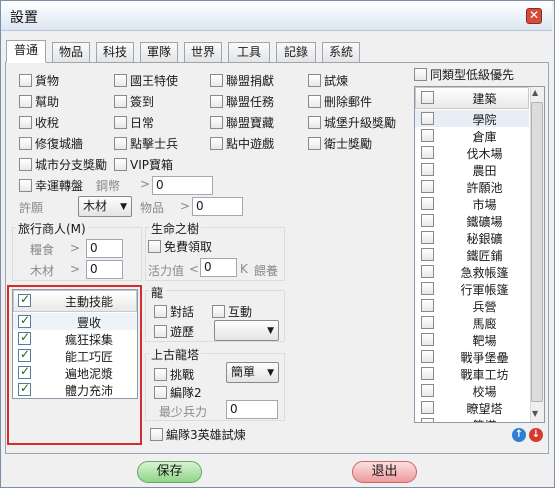 Image resolution: width=555 pixels, height=488 pixels. What do you see at coordinates (519, 435) in the screenshot?
I see `move-up-icon: ↑` at bounding box center [519, 435].